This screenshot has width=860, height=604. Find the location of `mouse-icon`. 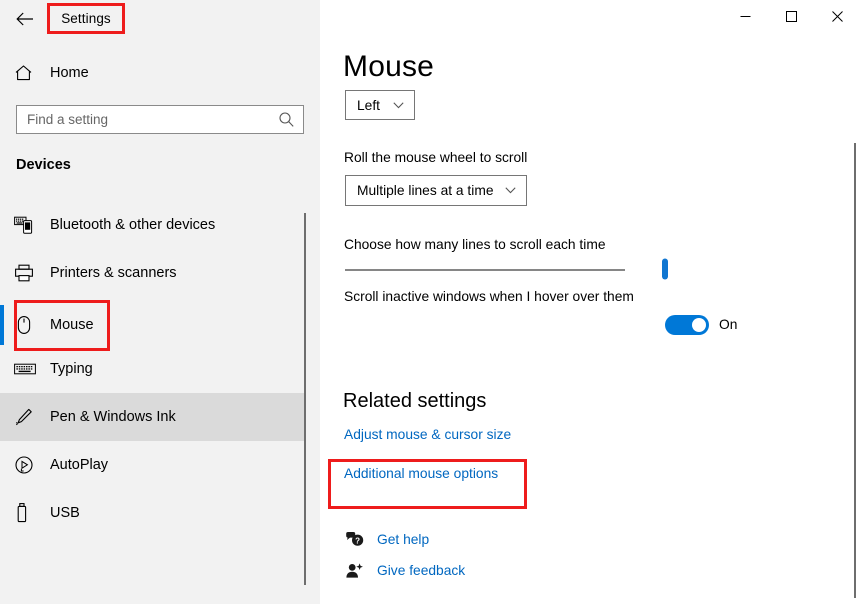

mouse-icon is located at coordinates (31, 325).